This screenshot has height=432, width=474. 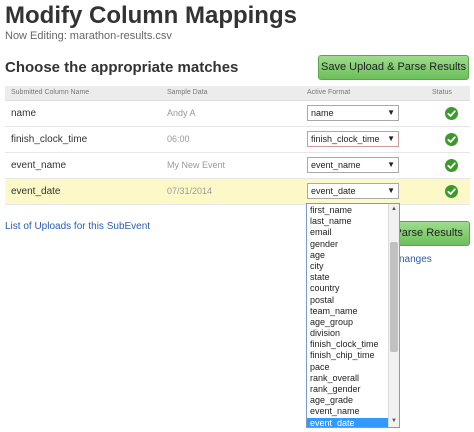 I want to click on format-cell: name ▼, so click(x=363, y=113).